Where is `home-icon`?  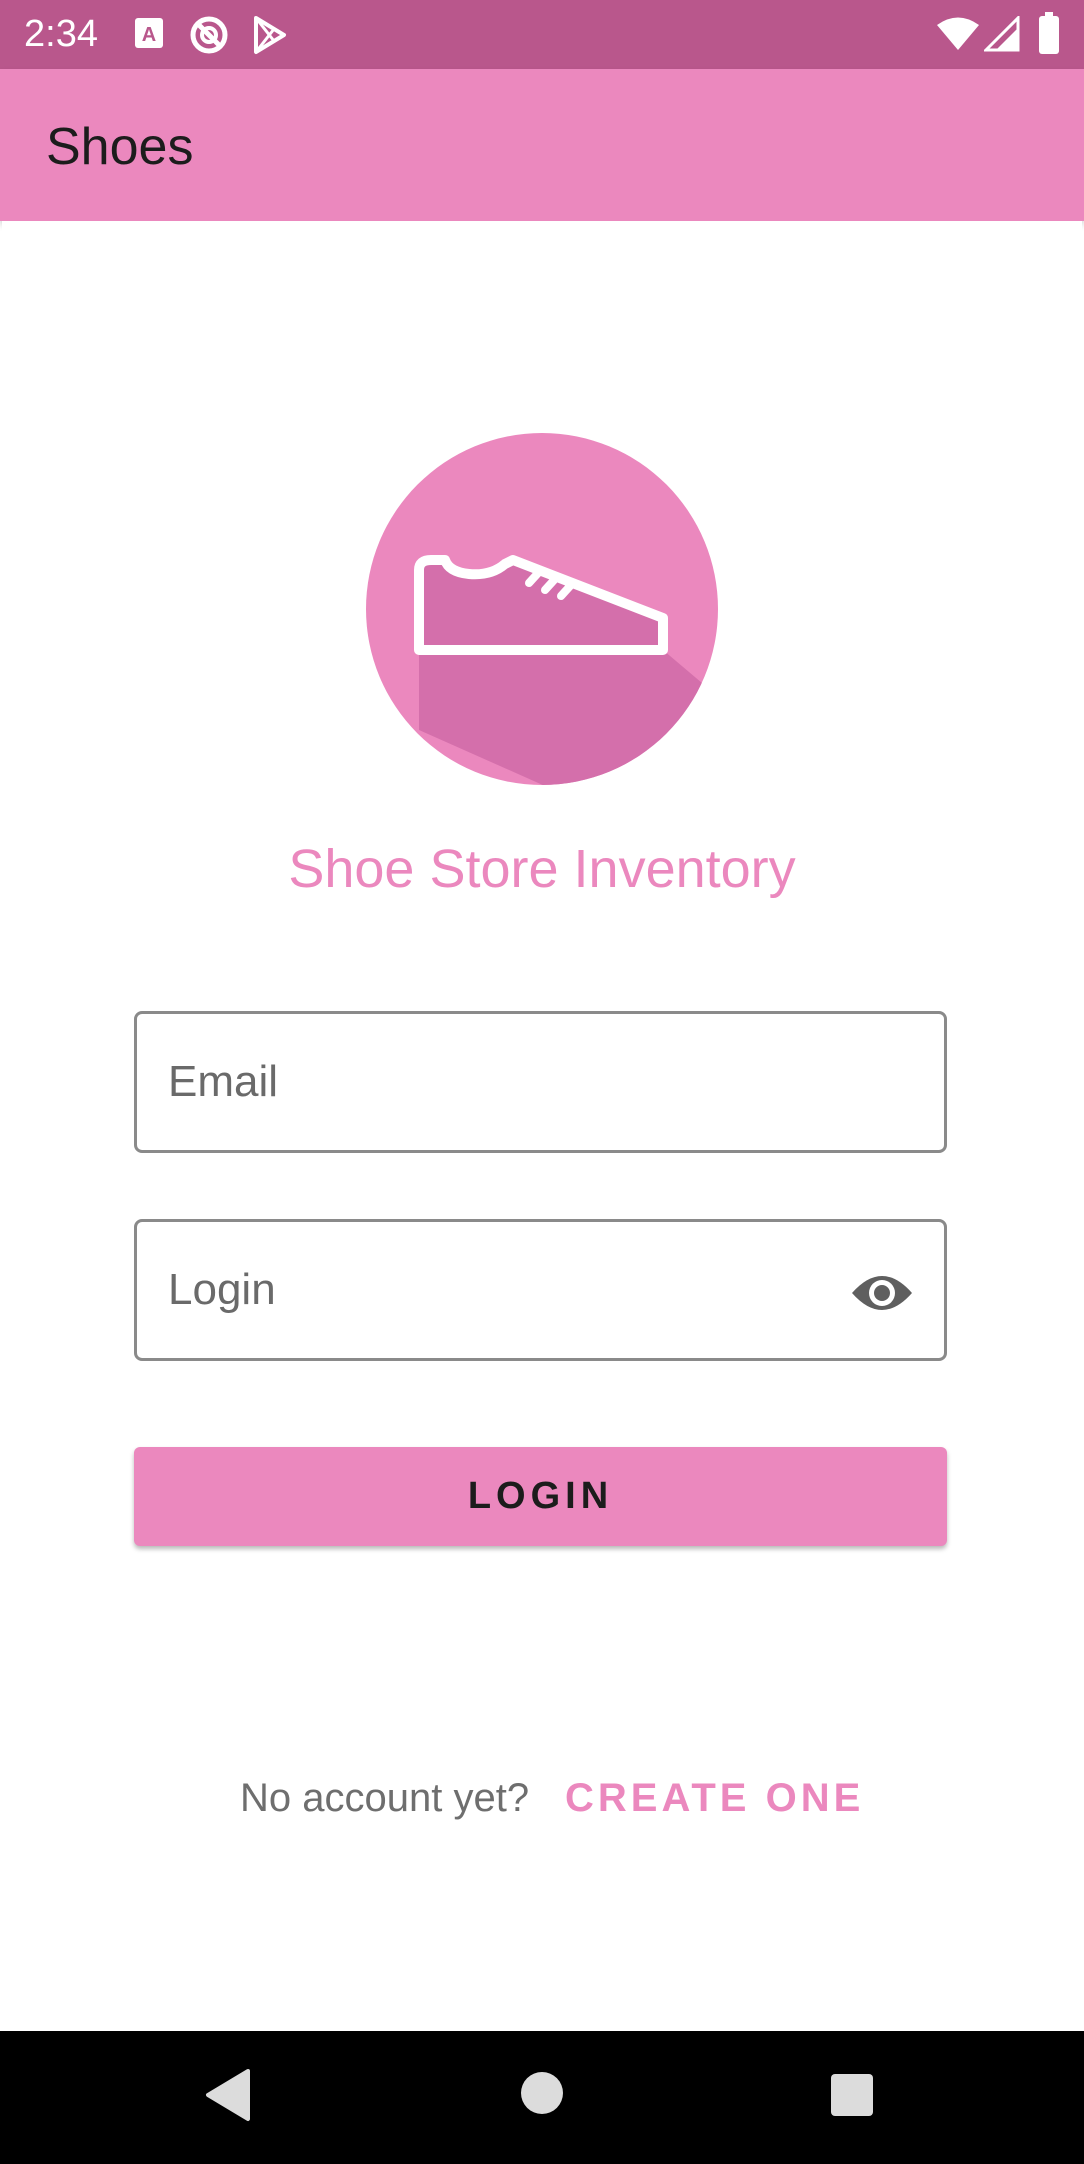
home-icon is located at coordinates (542, 2095).